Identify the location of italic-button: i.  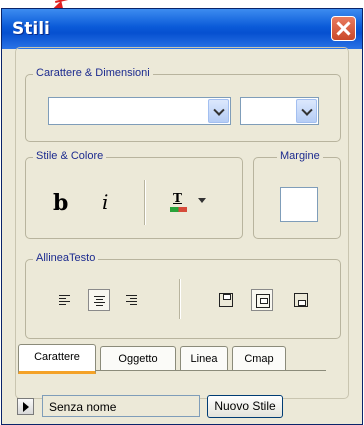
(105, 202).